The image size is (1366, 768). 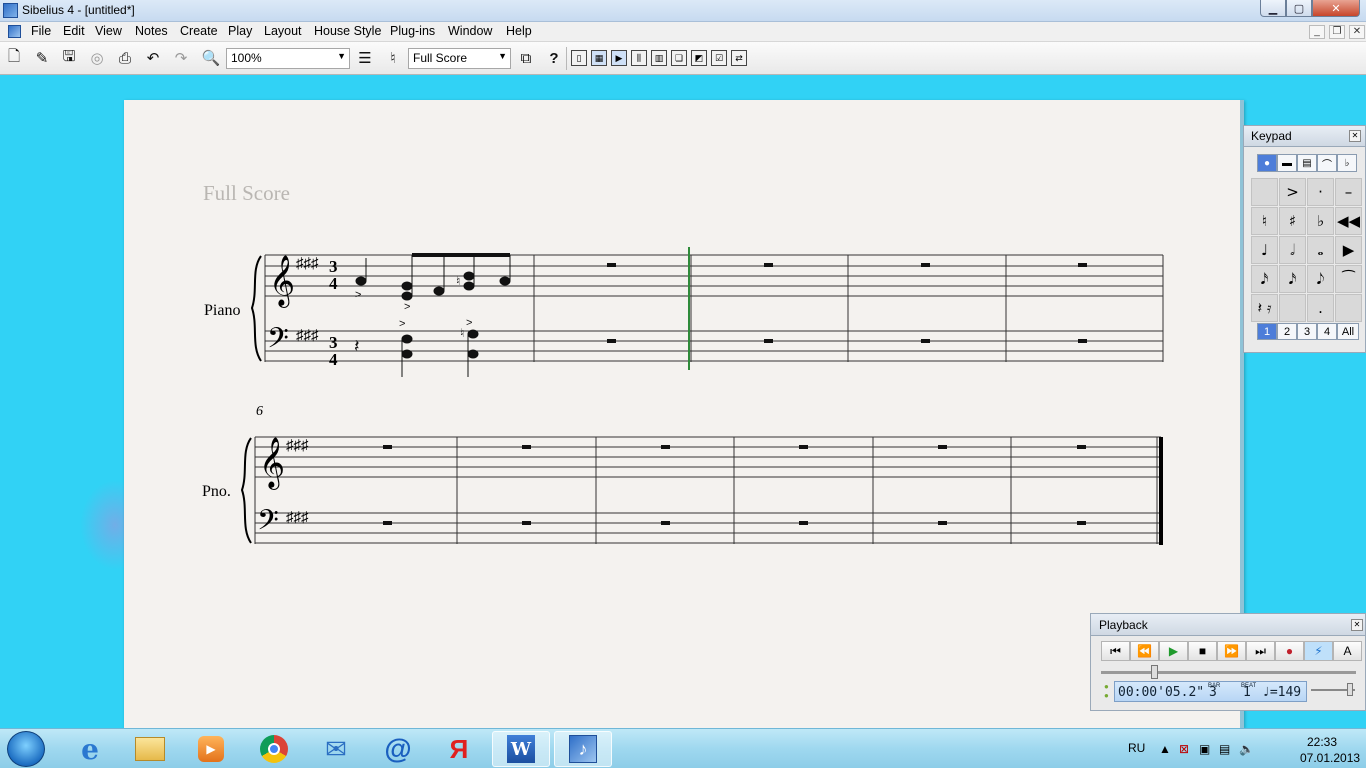 What do you see at coordinates (274, 749) in the screenshot?
I see `taskbar-chrome` at bounding box center [274, 749].